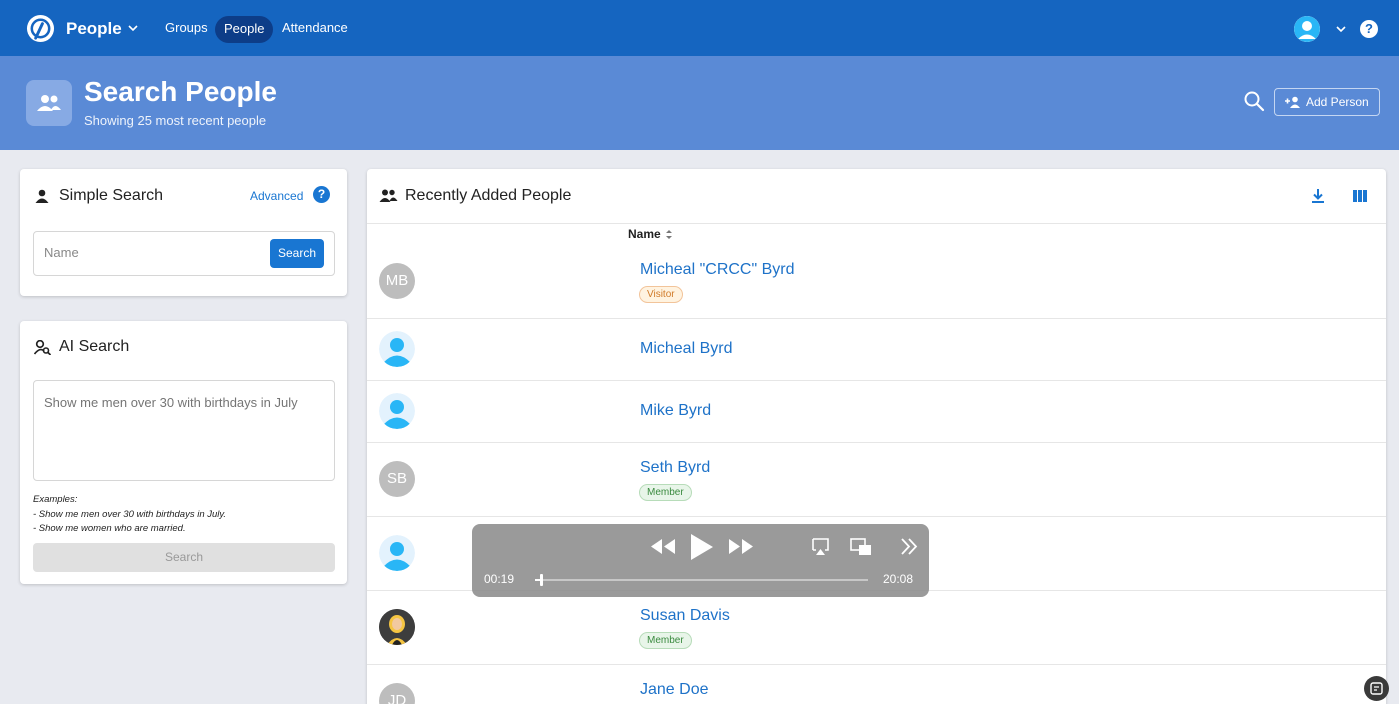  What do you see at coordinates (175, 120) in the screenshot?
I see `page-subtitle: Showing 25 most recent people` at bounding box center [175, 120].